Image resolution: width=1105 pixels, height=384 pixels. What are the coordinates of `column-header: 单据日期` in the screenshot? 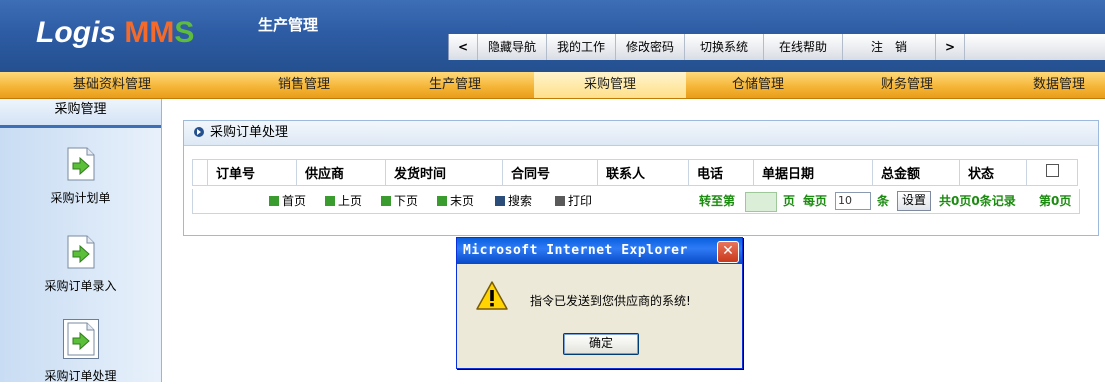 It's located at (813, 172).